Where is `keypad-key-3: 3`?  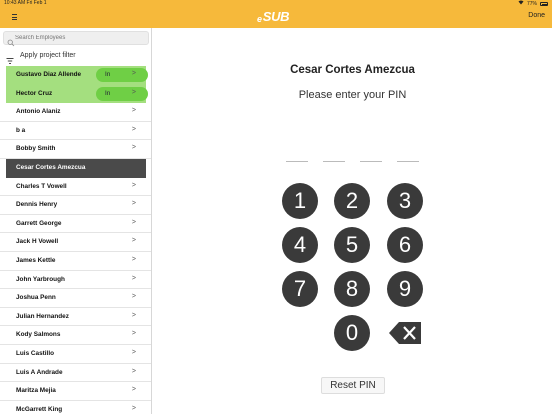
keypad-key-3: 3 is located at coordinates (405, 201).